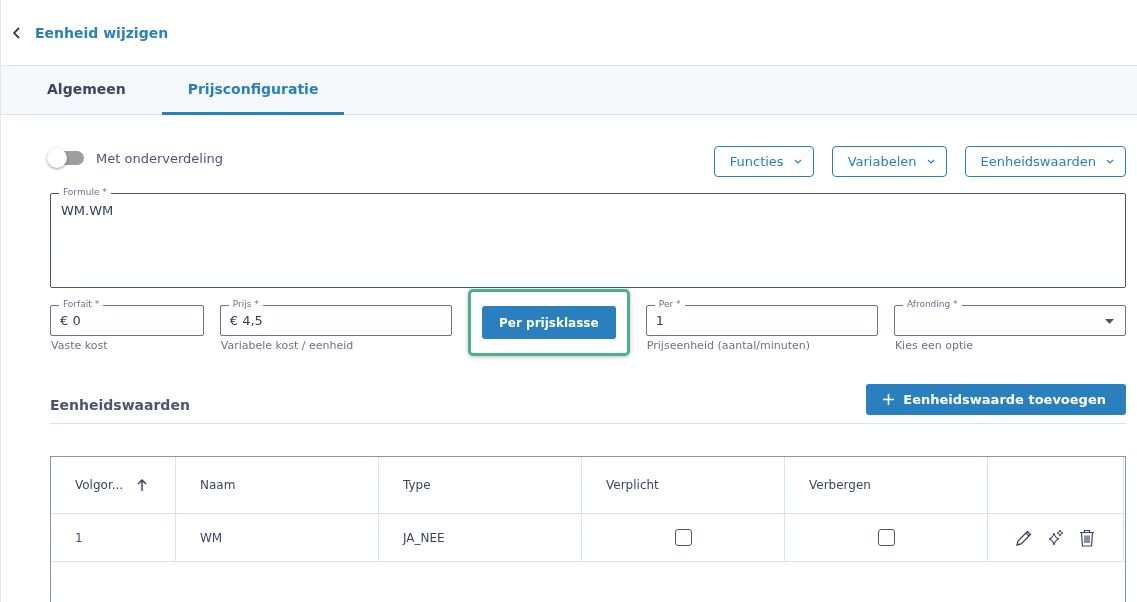 This screenshot has height=602, width=1137. What do you see at coordinates (548, 322) in the screenshot?
I see `price-class-button: Per prijsklasse` at bounding box center [548, 322].